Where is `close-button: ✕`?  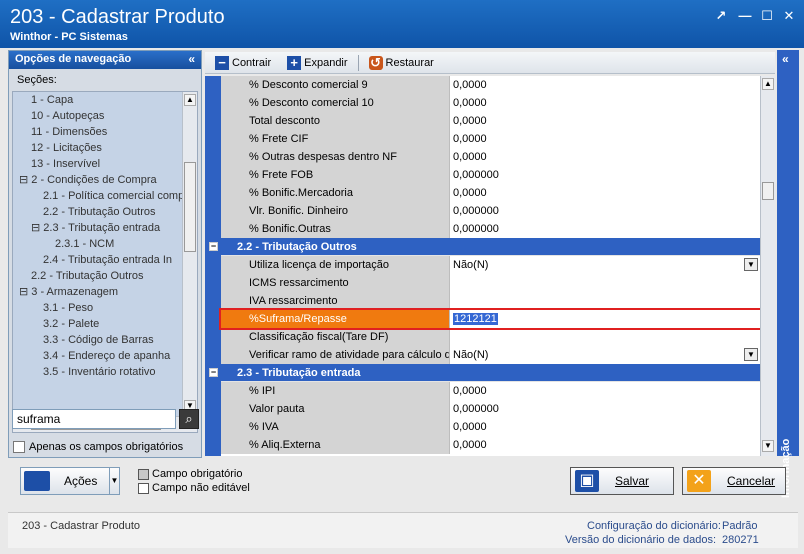
close-button: ✕ is located at coordinates (789, 16).